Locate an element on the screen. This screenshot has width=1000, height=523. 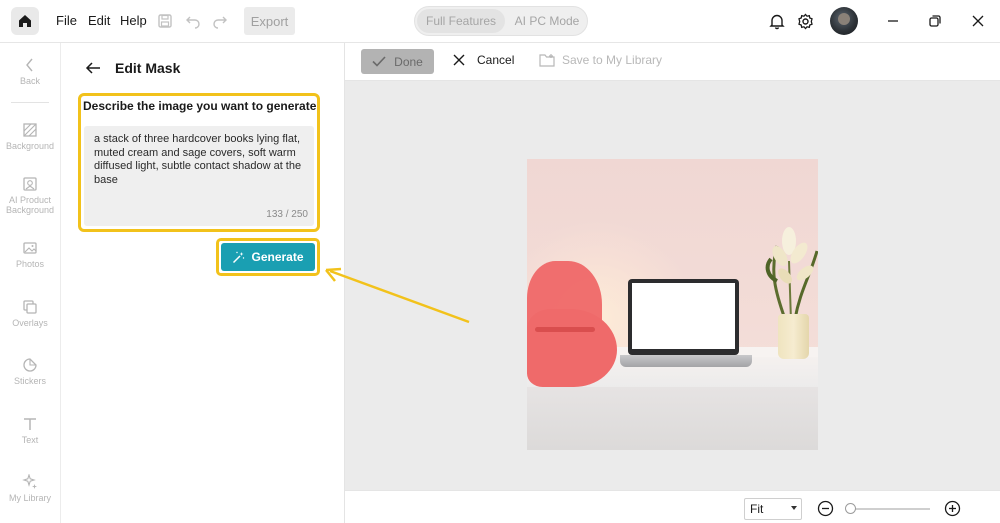
bell-icon is located at coordinates (777, 21).